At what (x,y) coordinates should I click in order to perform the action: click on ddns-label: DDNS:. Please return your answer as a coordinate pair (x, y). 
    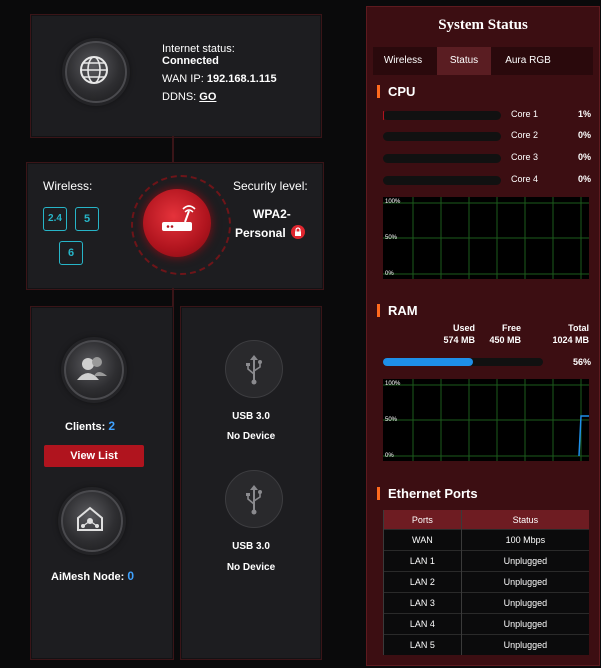
    Looking at the image, I should click on (179, 97).